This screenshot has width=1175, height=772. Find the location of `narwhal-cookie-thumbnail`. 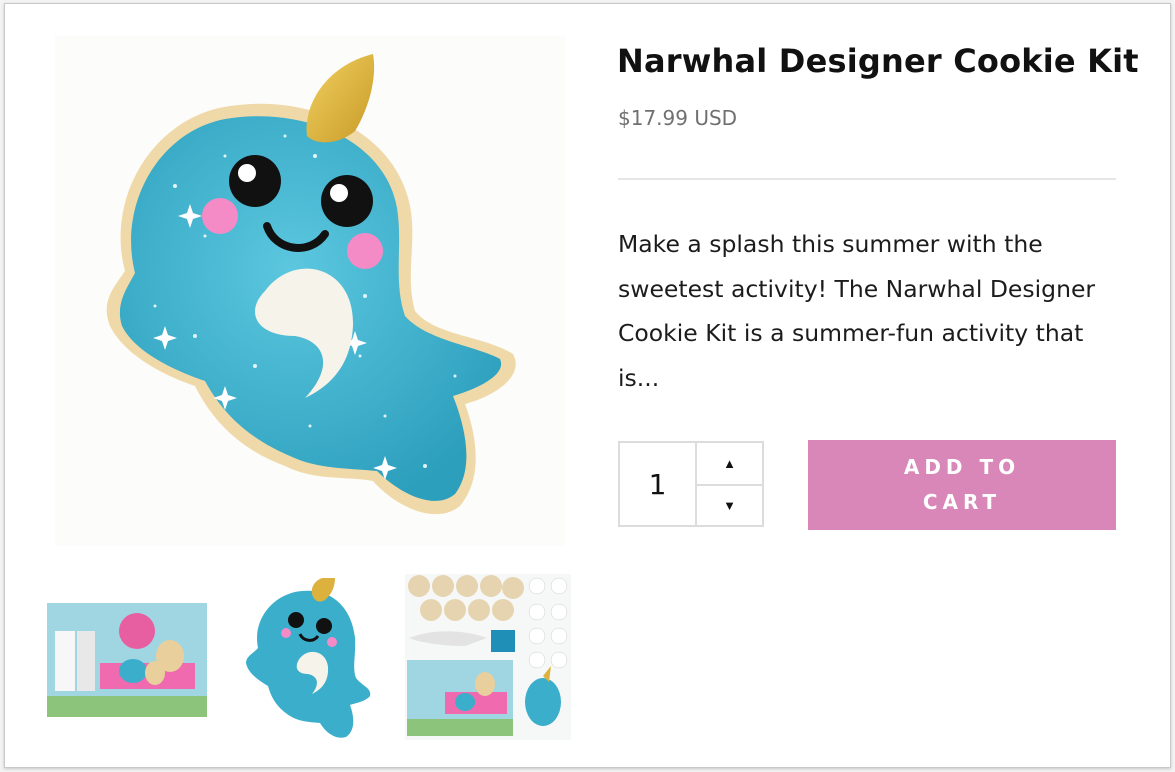

narwhal-cookie-thumbnail is located at coordinates (308, 657).